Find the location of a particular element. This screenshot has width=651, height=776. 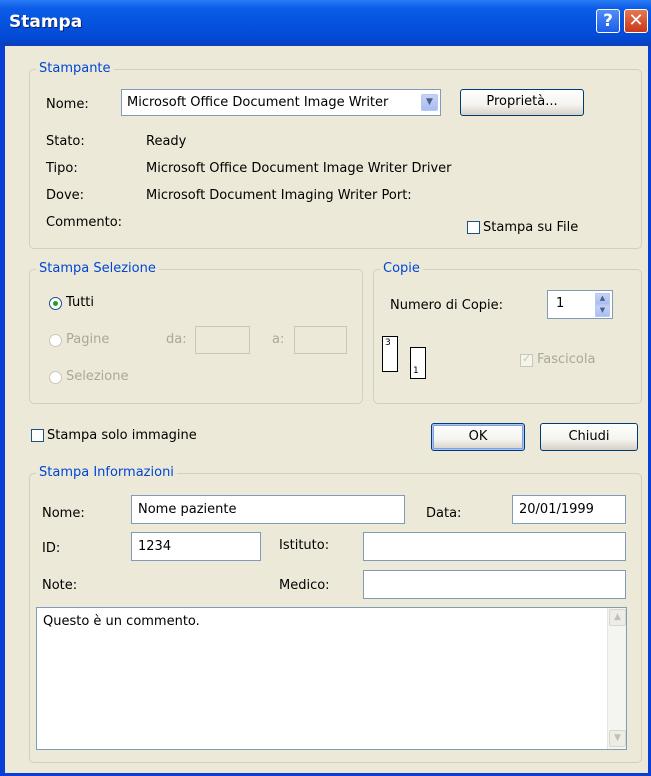

spin-down-icon: ▼ is located at coordinates (602, 311).